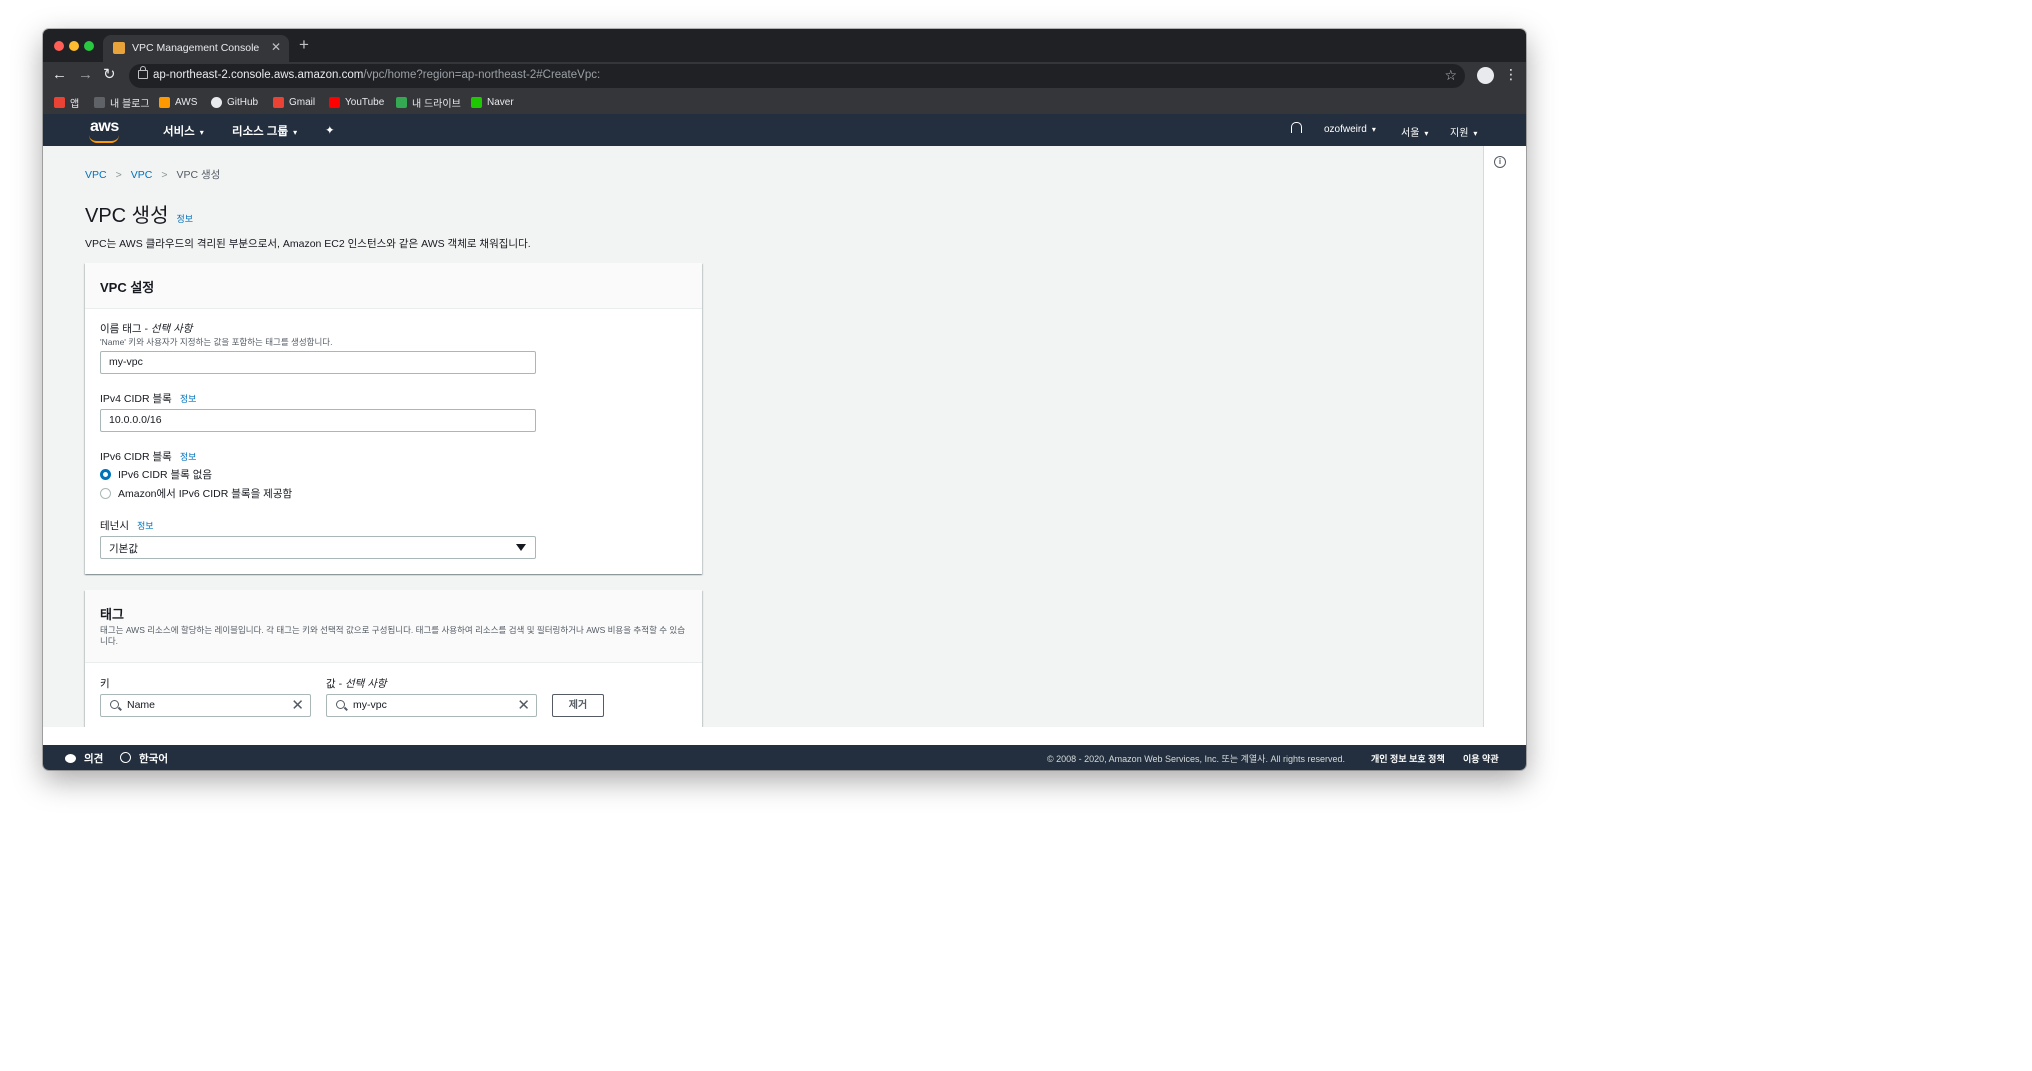 This screenshot has width=2032, height=1071. Describe the element at coordinates (59, 102) in the screenshot. I see `apps-grid-icon` at that location.